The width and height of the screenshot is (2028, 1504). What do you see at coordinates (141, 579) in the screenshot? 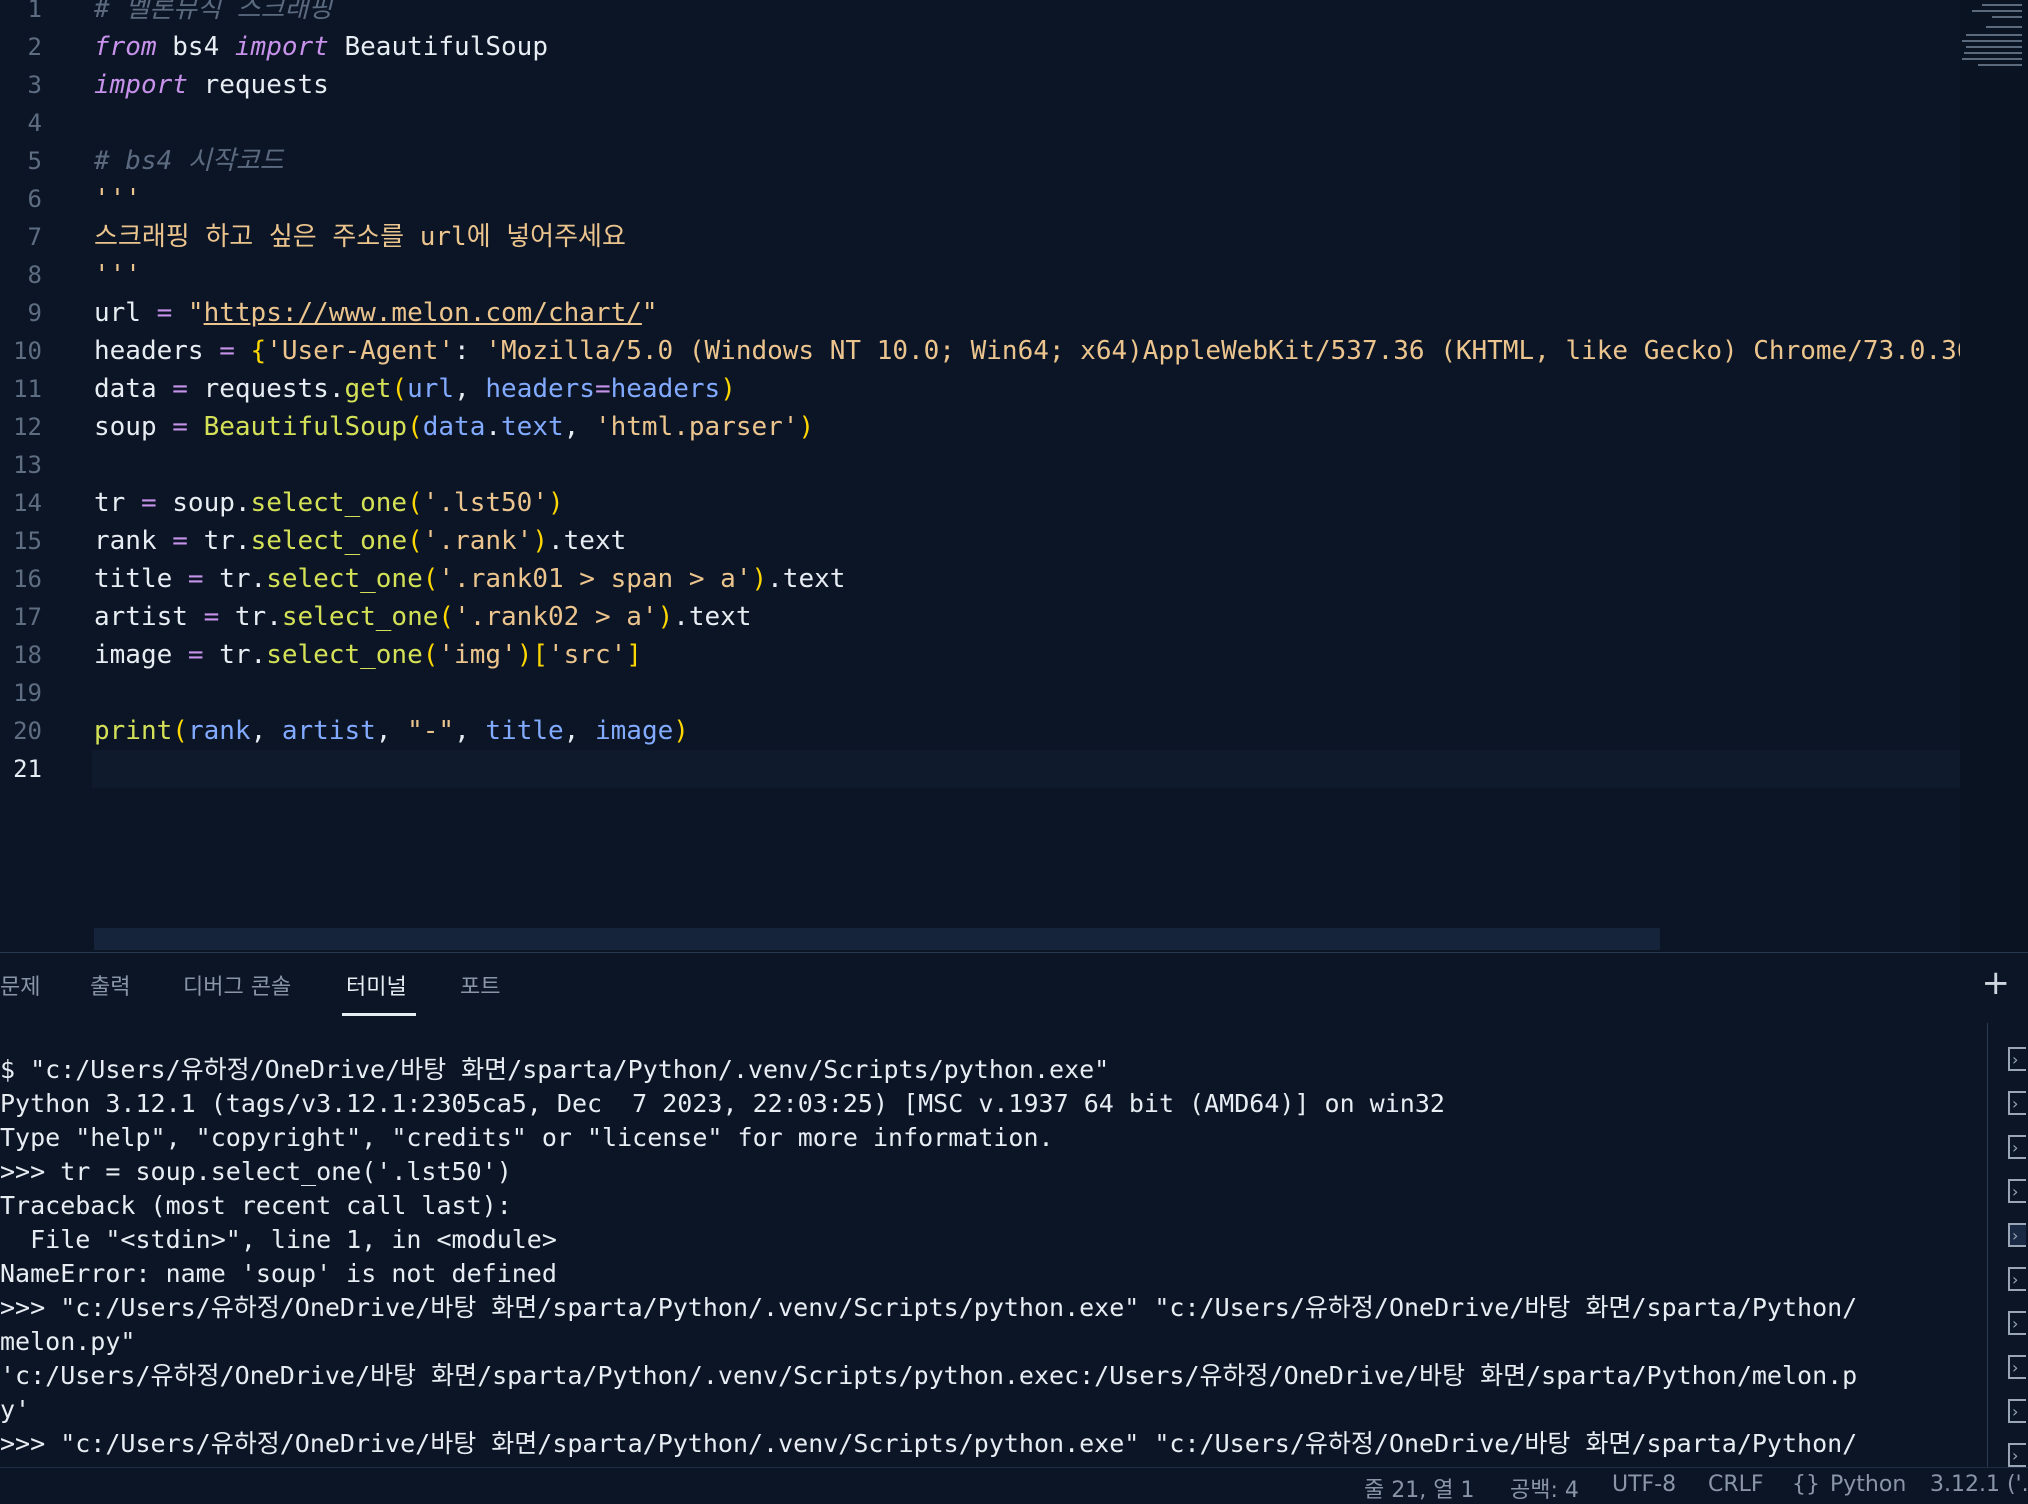
I see `code-token: title` at bounding box center [141, 579].